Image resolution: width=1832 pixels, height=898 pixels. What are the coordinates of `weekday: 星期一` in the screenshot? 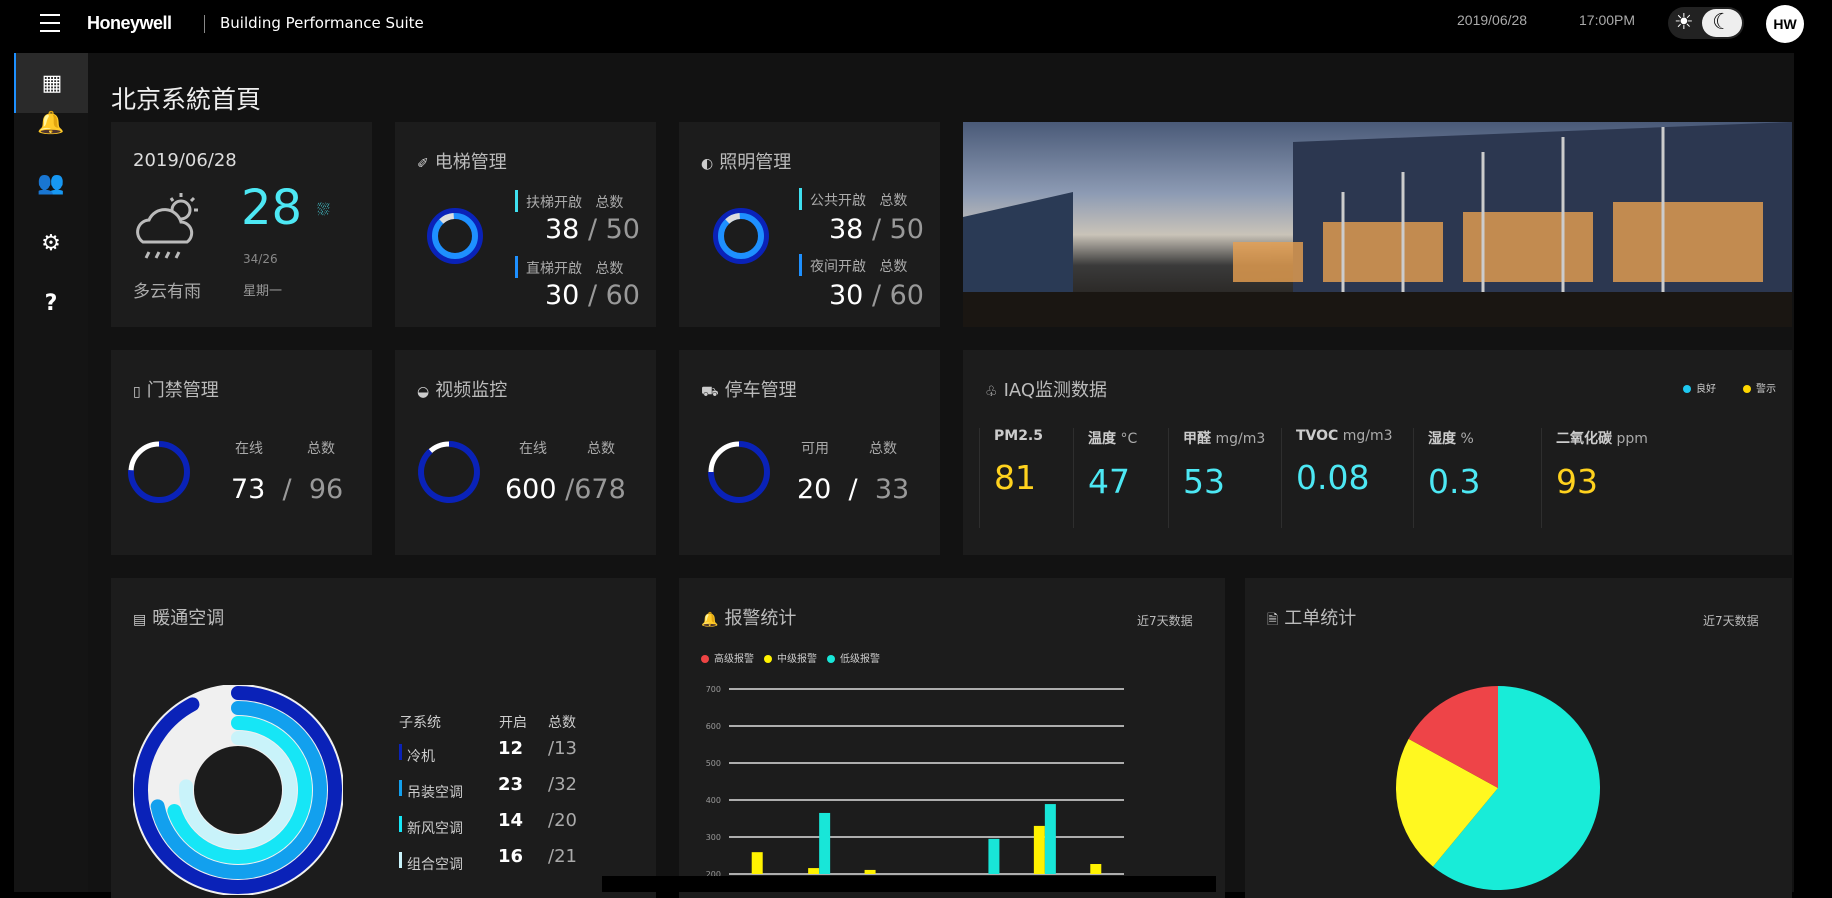 It's located at (263, 291).